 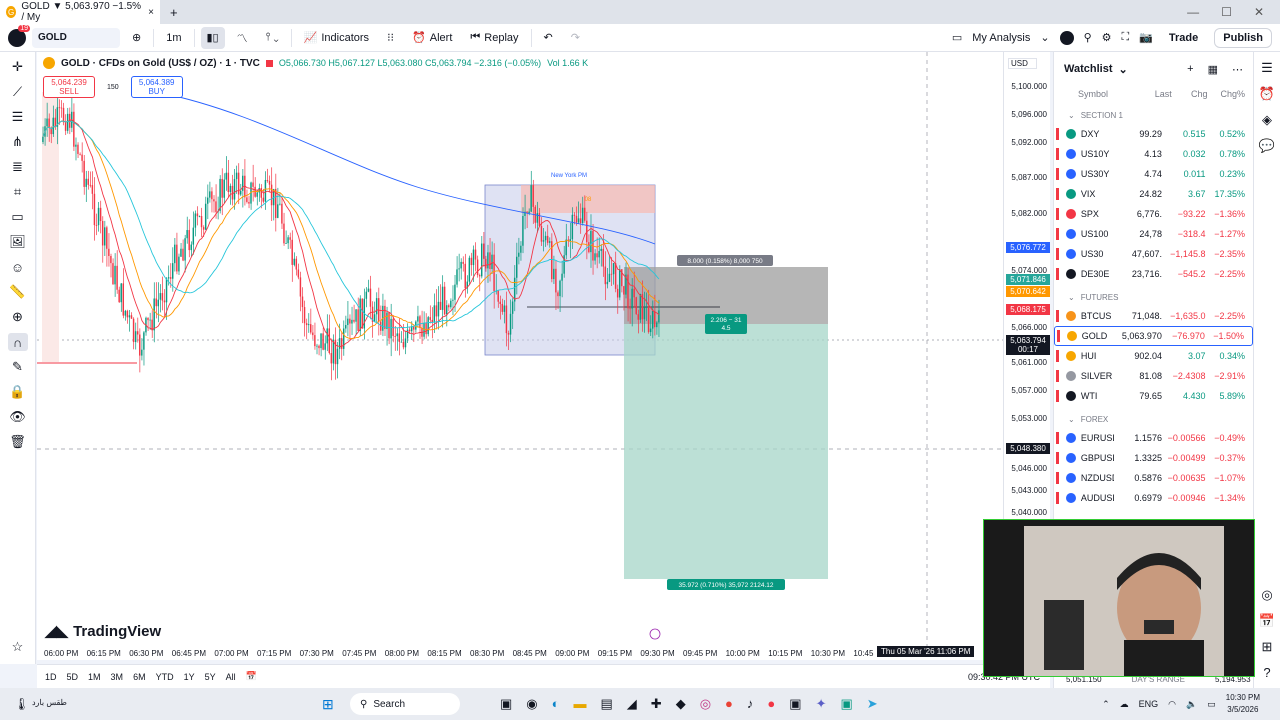 What do you see at coordinates (1237, 69) in the screenshot?
I see `more-icon: ⋯` at bounding box center [1237, 69].